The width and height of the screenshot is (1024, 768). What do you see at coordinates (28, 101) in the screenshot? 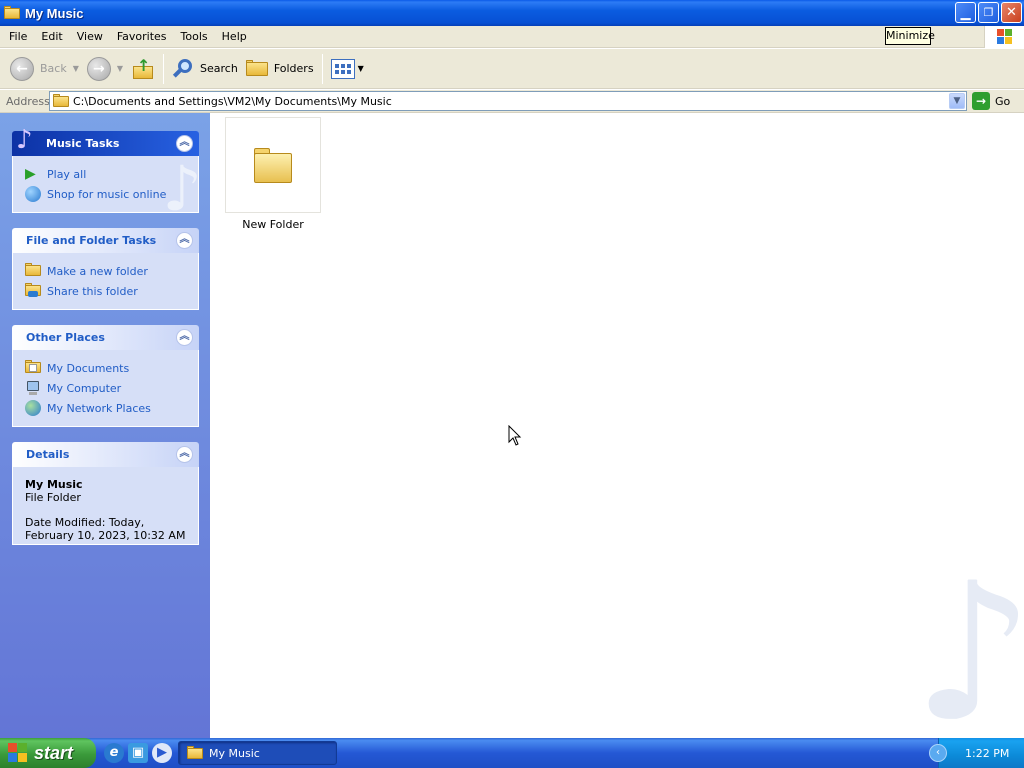
I see `address-label: Address` at bounding box center [28, 101].